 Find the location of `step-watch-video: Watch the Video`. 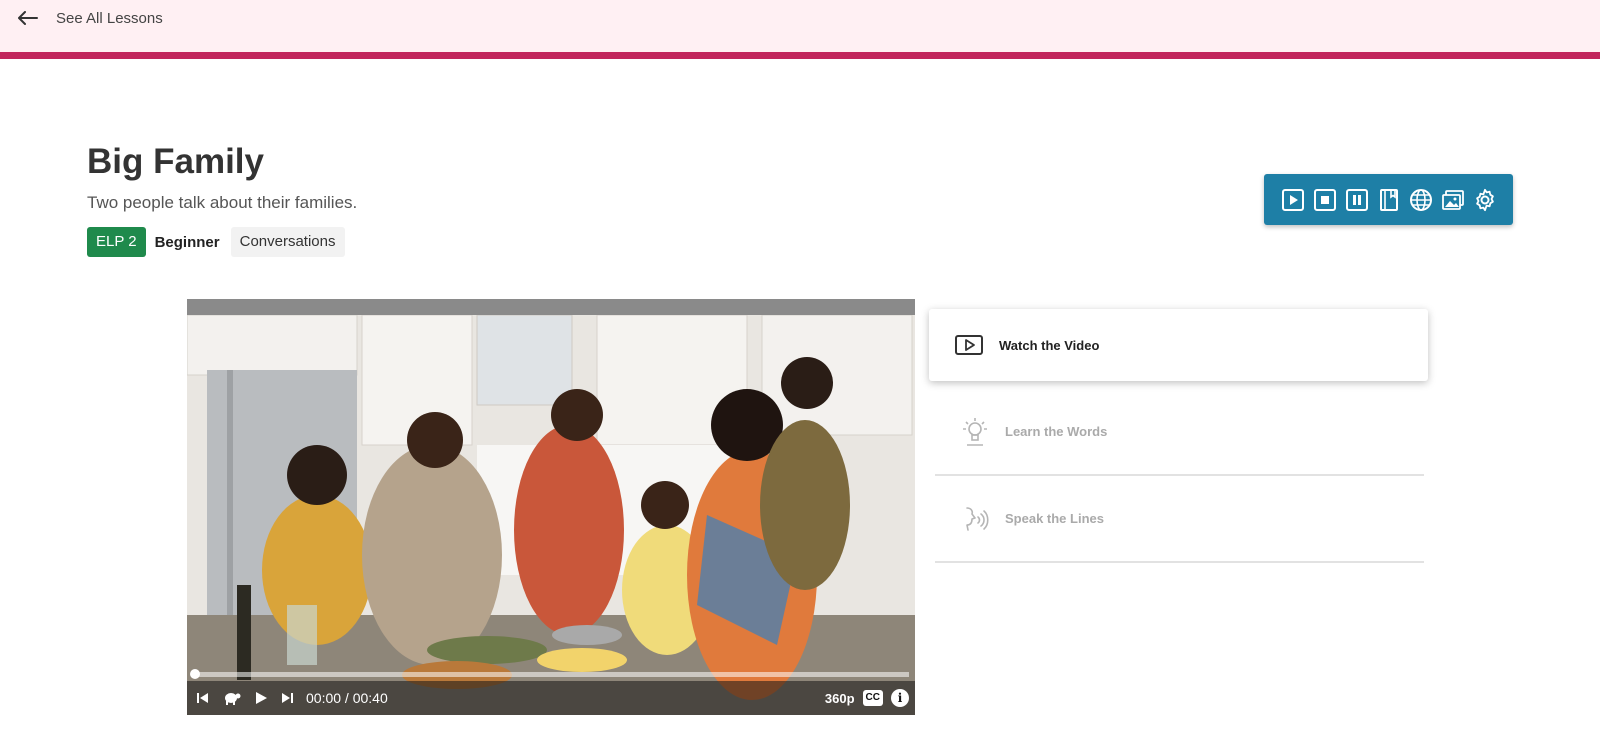

step-watch-video: Watch the Video is located at coordinates (1178, 345).